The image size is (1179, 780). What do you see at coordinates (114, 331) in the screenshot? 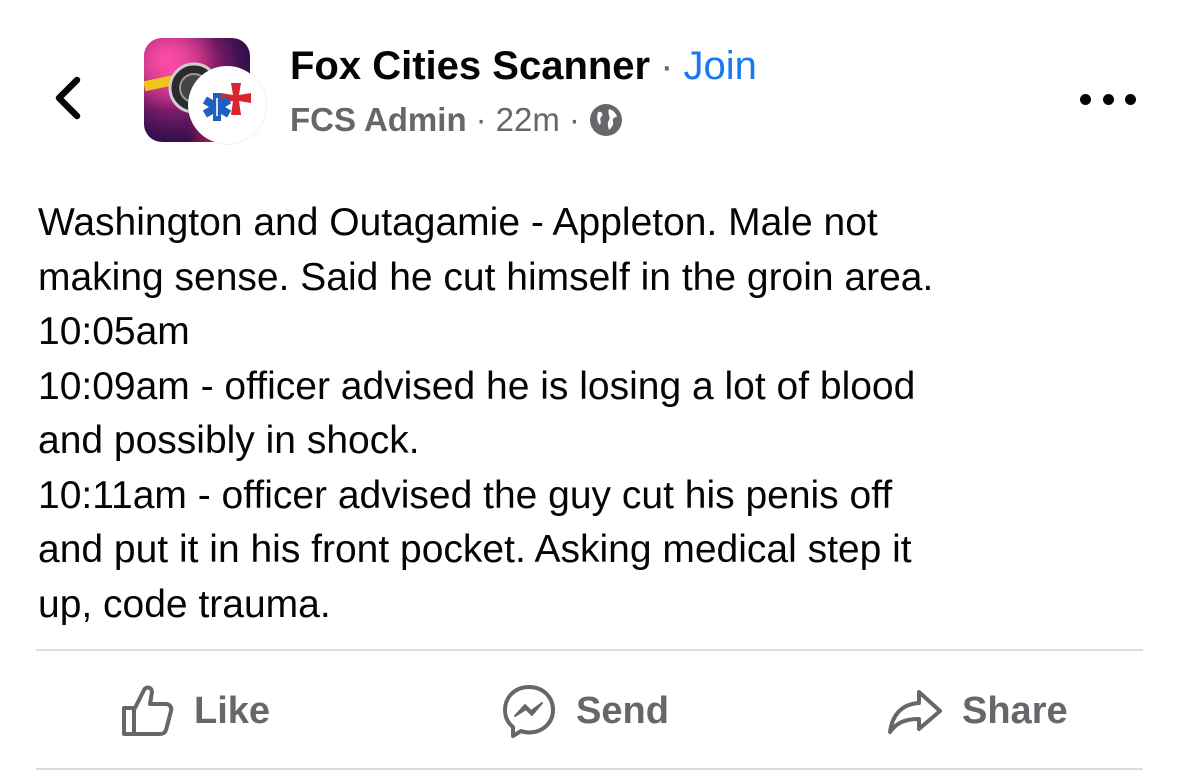
I see `post-text-line: 10:05am` at bounding box center [114, 331].